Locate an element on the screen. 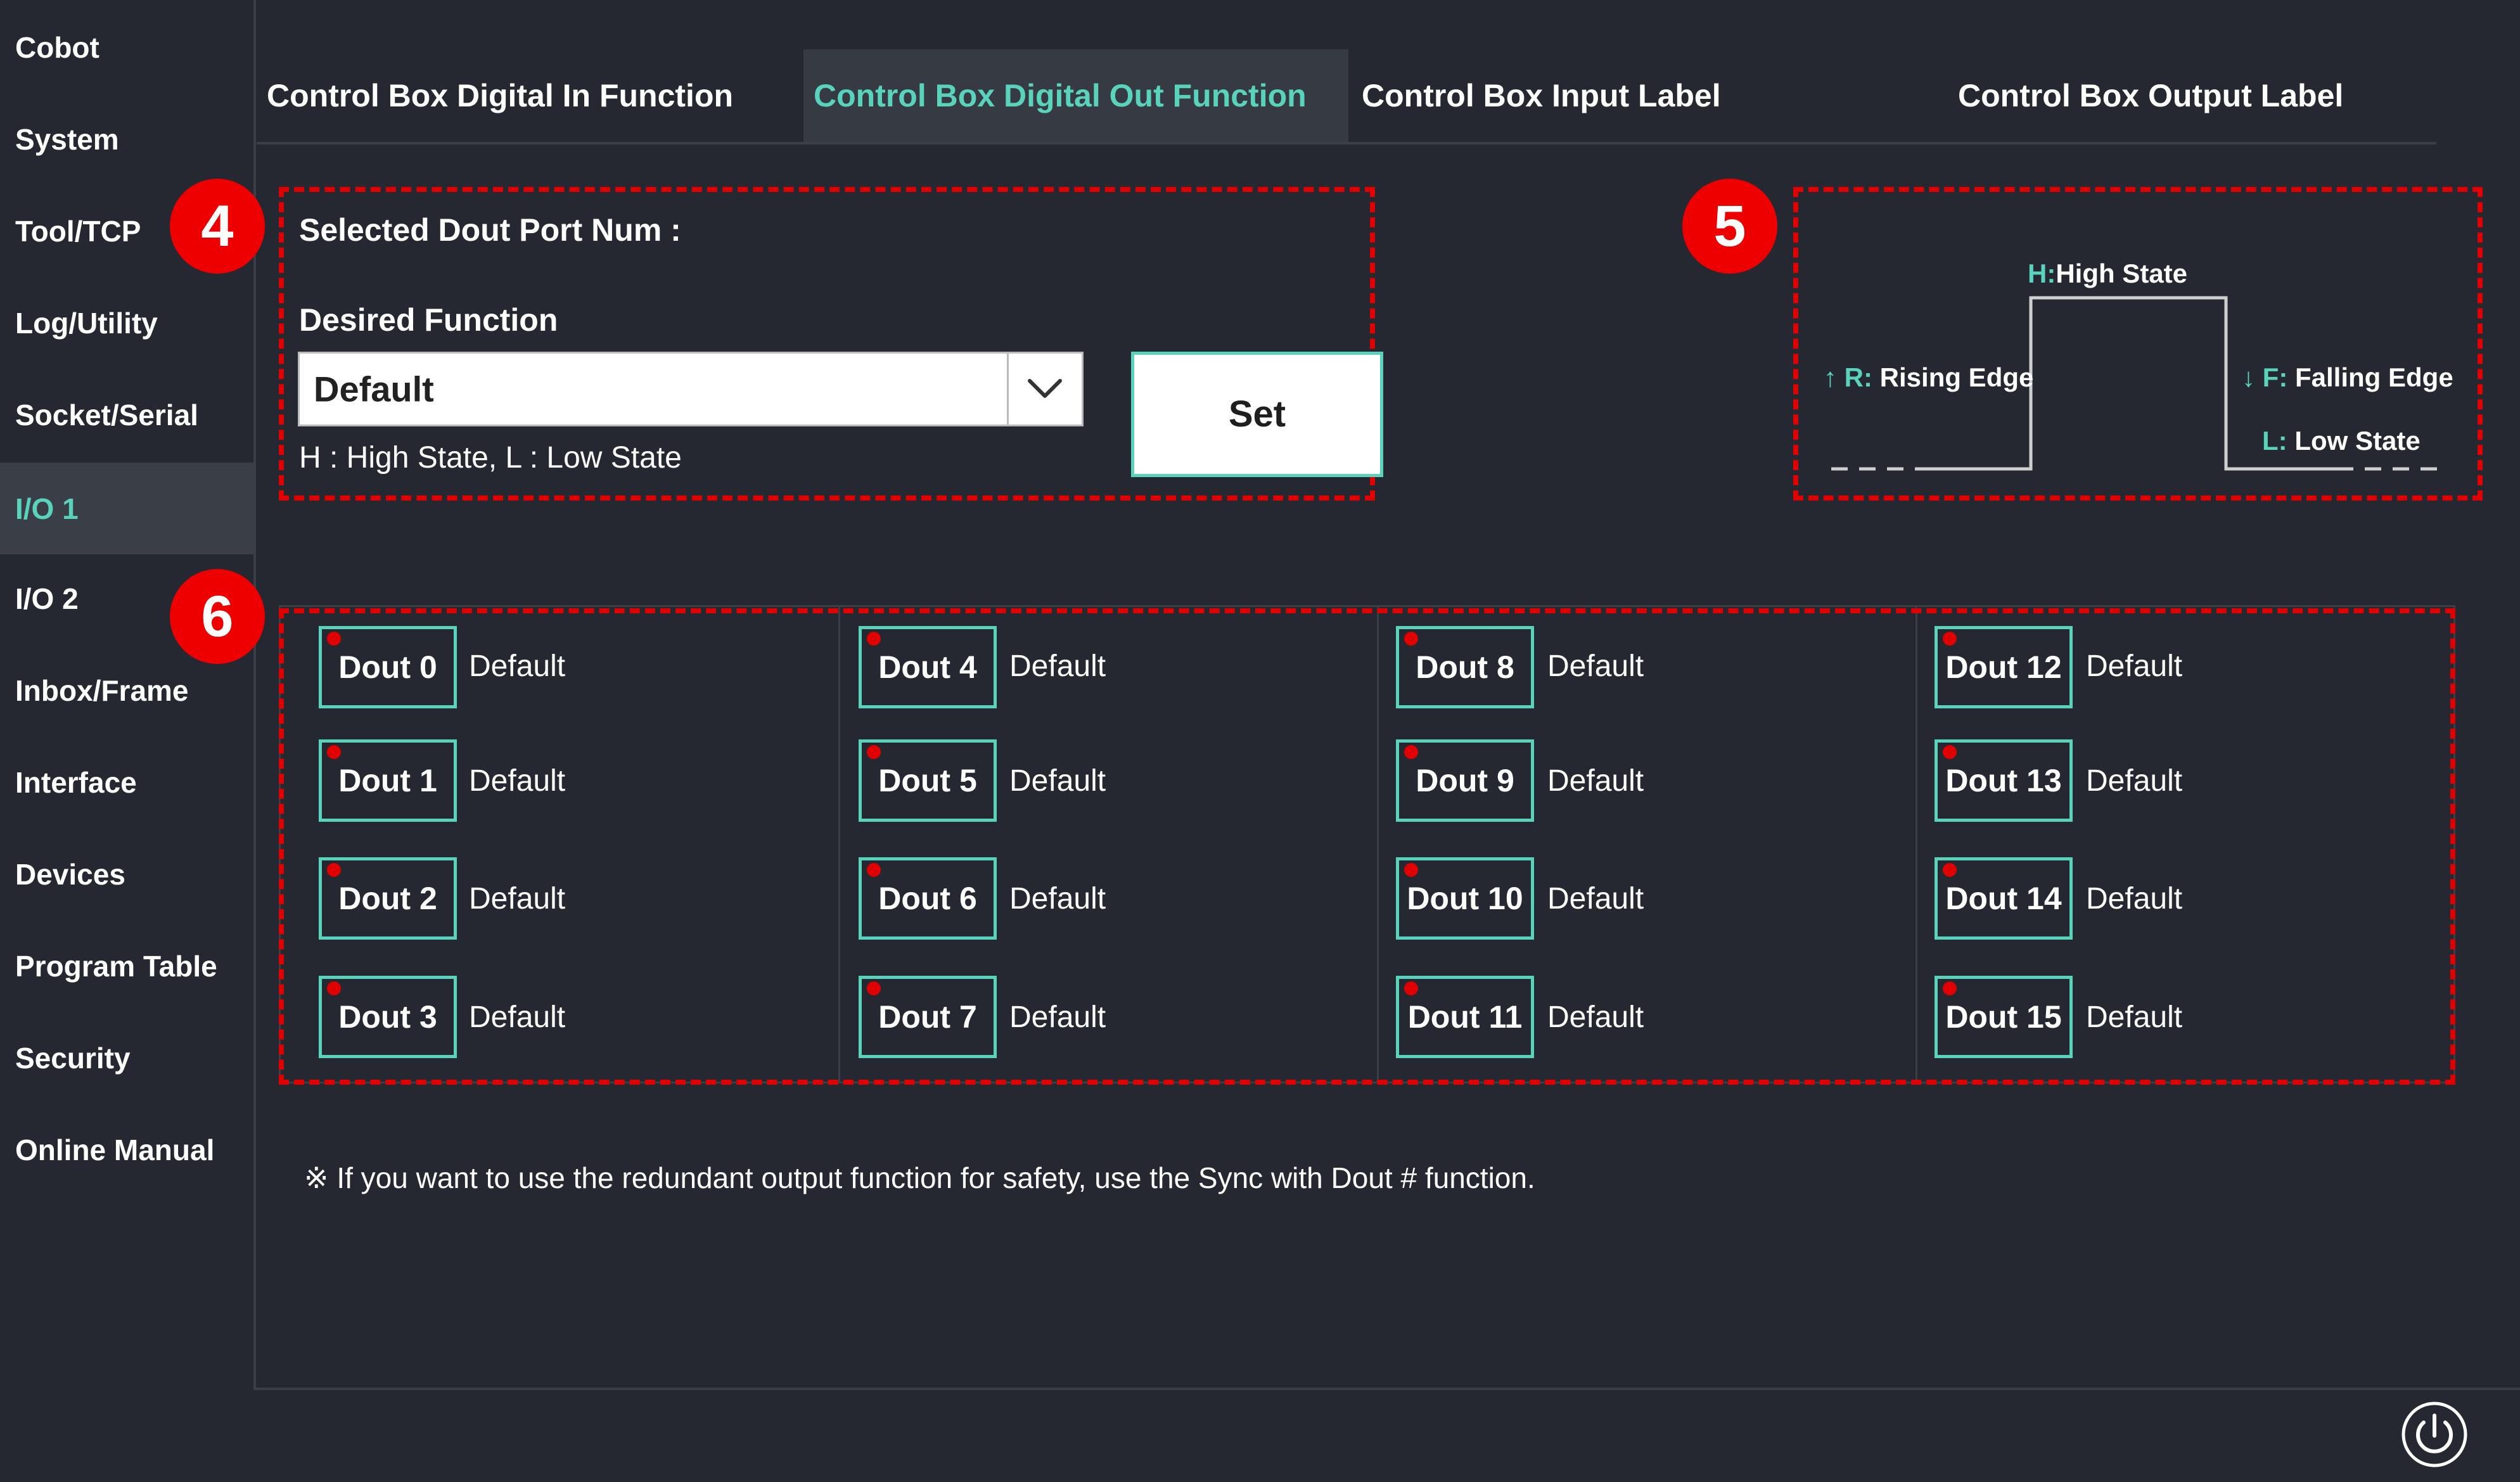 The height and width of the screenshot is (1482, 2520). dout-port-button: Dout 12 is located at coordinates (2004, 667).